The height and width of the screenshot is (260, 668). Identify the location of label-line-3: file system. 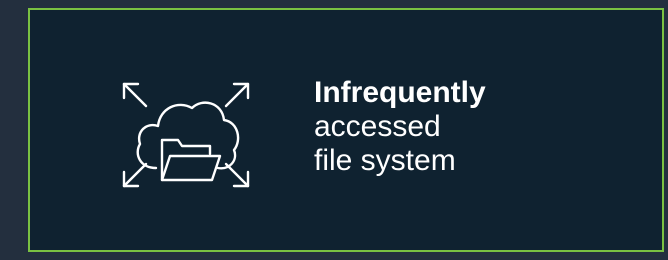
(385, 160).